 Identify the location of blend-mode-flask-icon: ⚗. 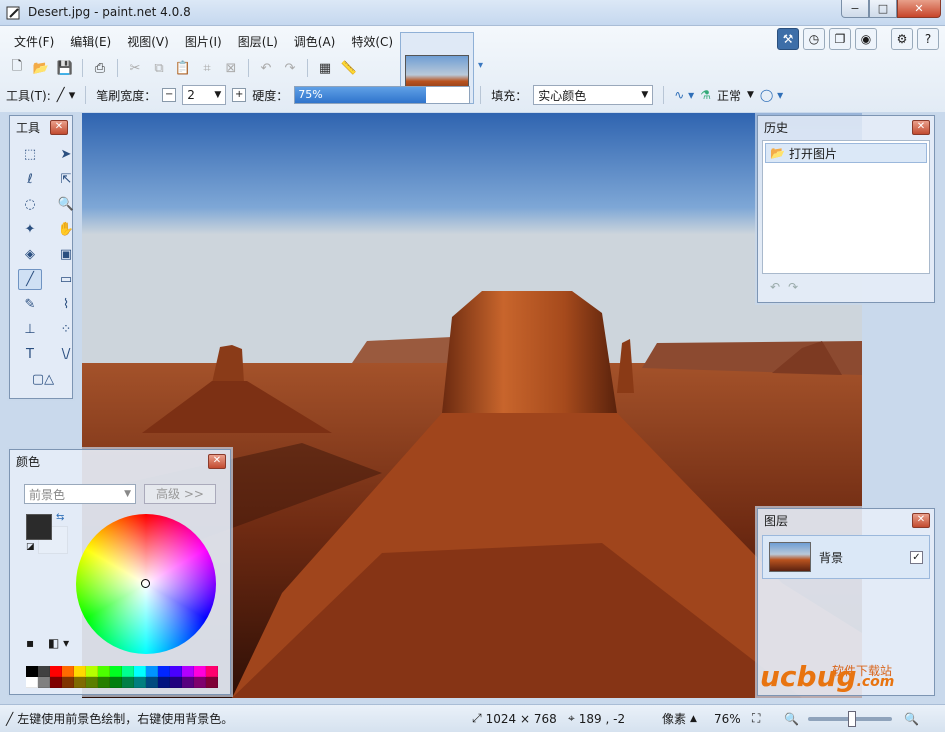
(705, 95).